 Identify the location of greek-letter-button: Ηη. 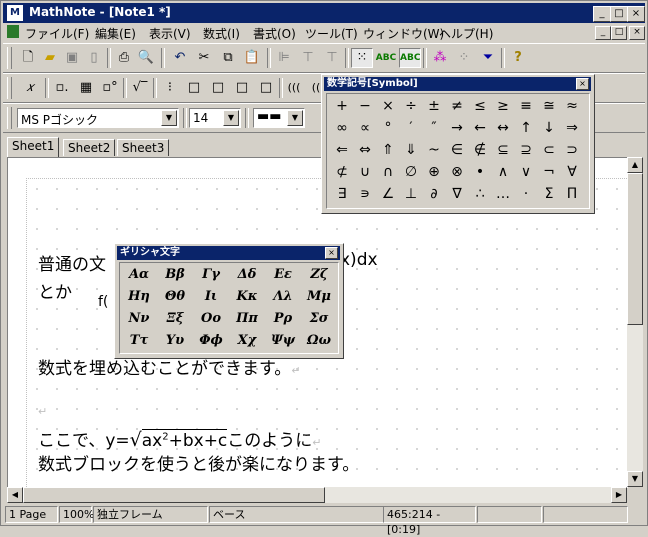
(139, 297).